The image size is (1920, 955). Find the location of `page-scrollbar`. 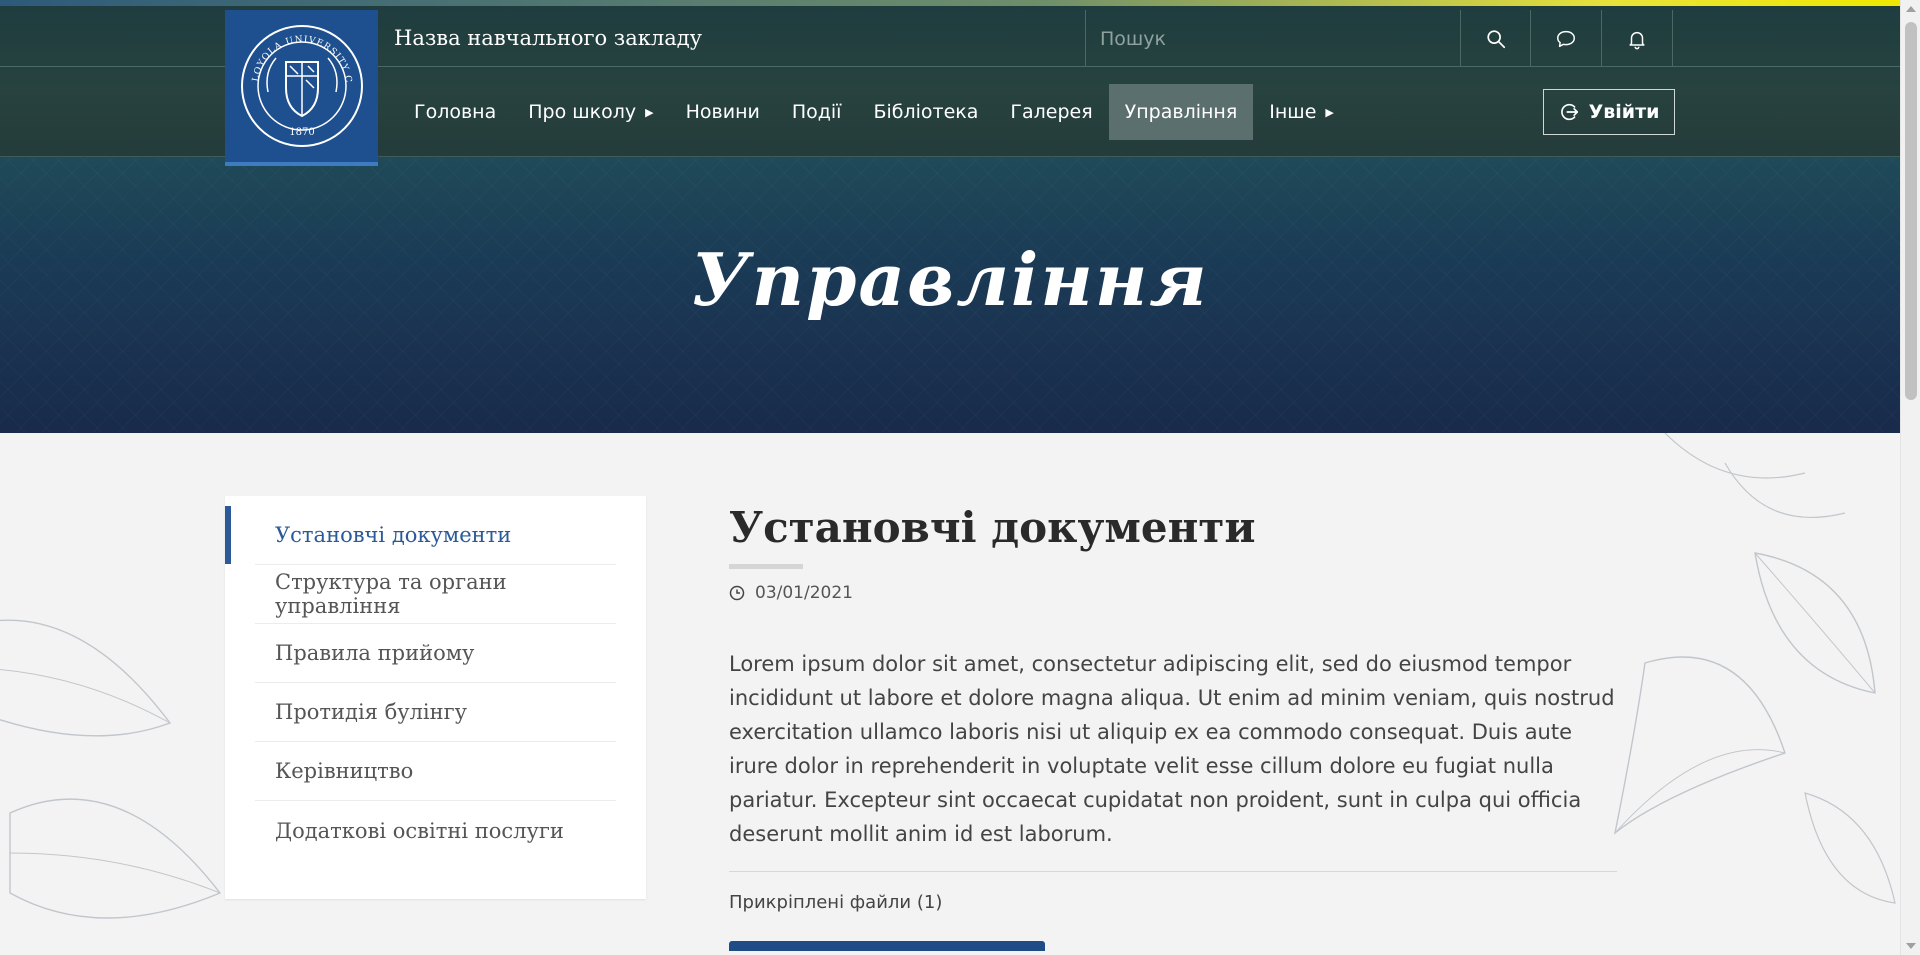

page-scrollbar is located at coordinates (1910, 477).